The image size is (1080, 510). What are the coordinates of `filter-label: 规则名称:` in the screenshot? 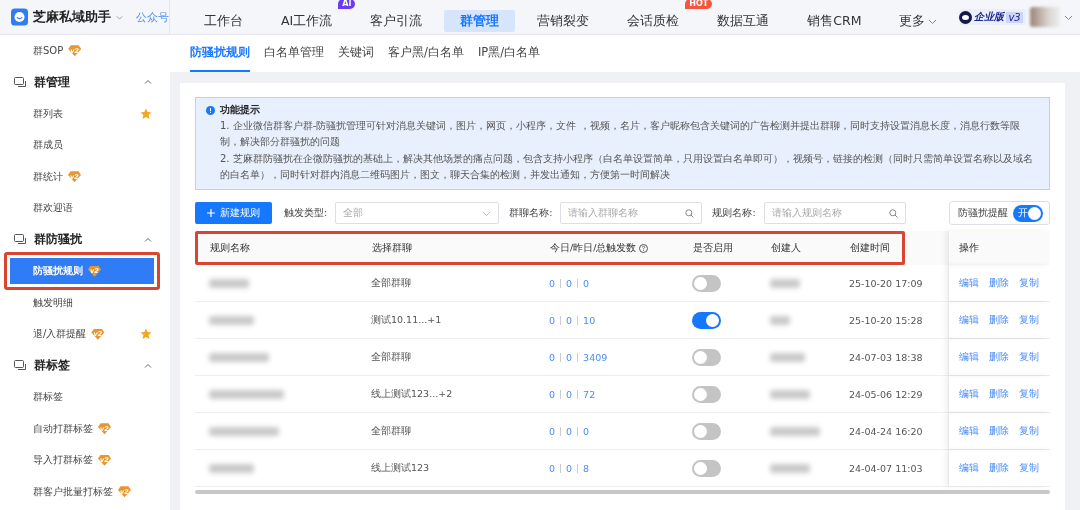 It's located at (734, 213).